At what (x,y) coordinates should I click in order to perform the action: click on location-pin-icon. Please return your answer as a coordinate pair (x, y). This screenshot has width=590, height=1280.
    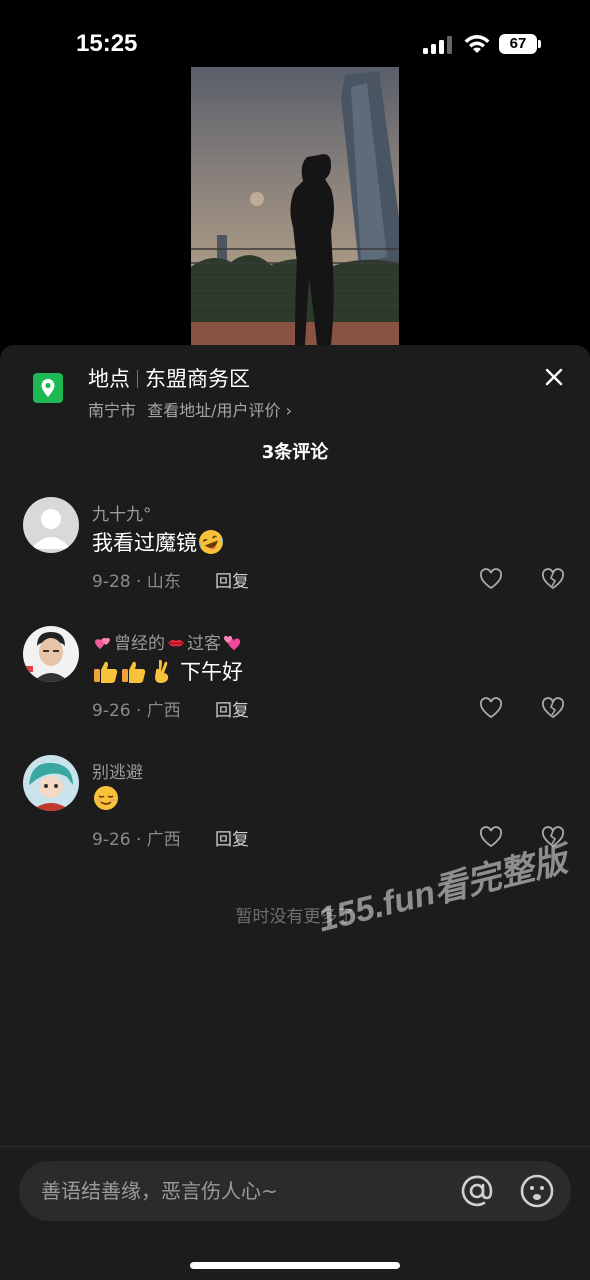
    Looking at the image, I should click on (48, 388).